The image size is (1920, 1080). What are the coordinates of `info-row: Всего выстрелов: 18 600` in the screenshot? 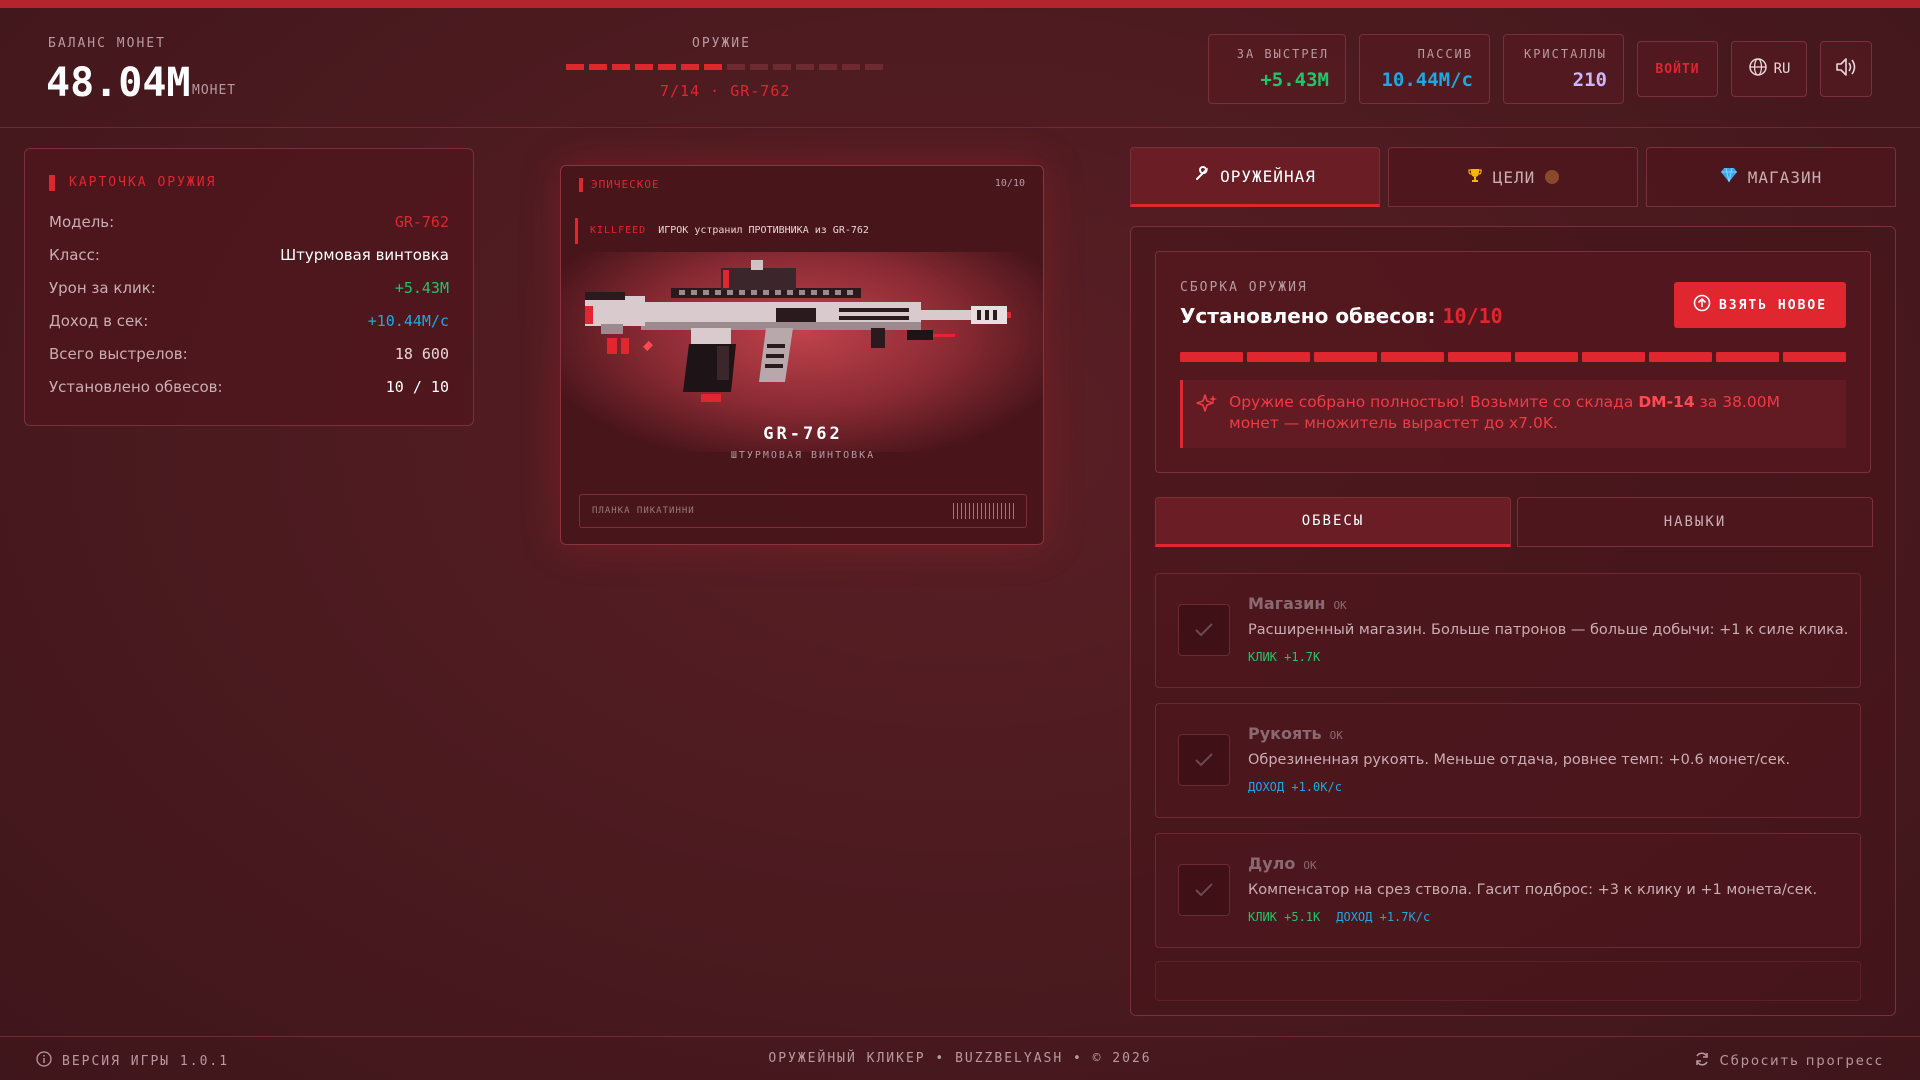 It's located at (249, 355).